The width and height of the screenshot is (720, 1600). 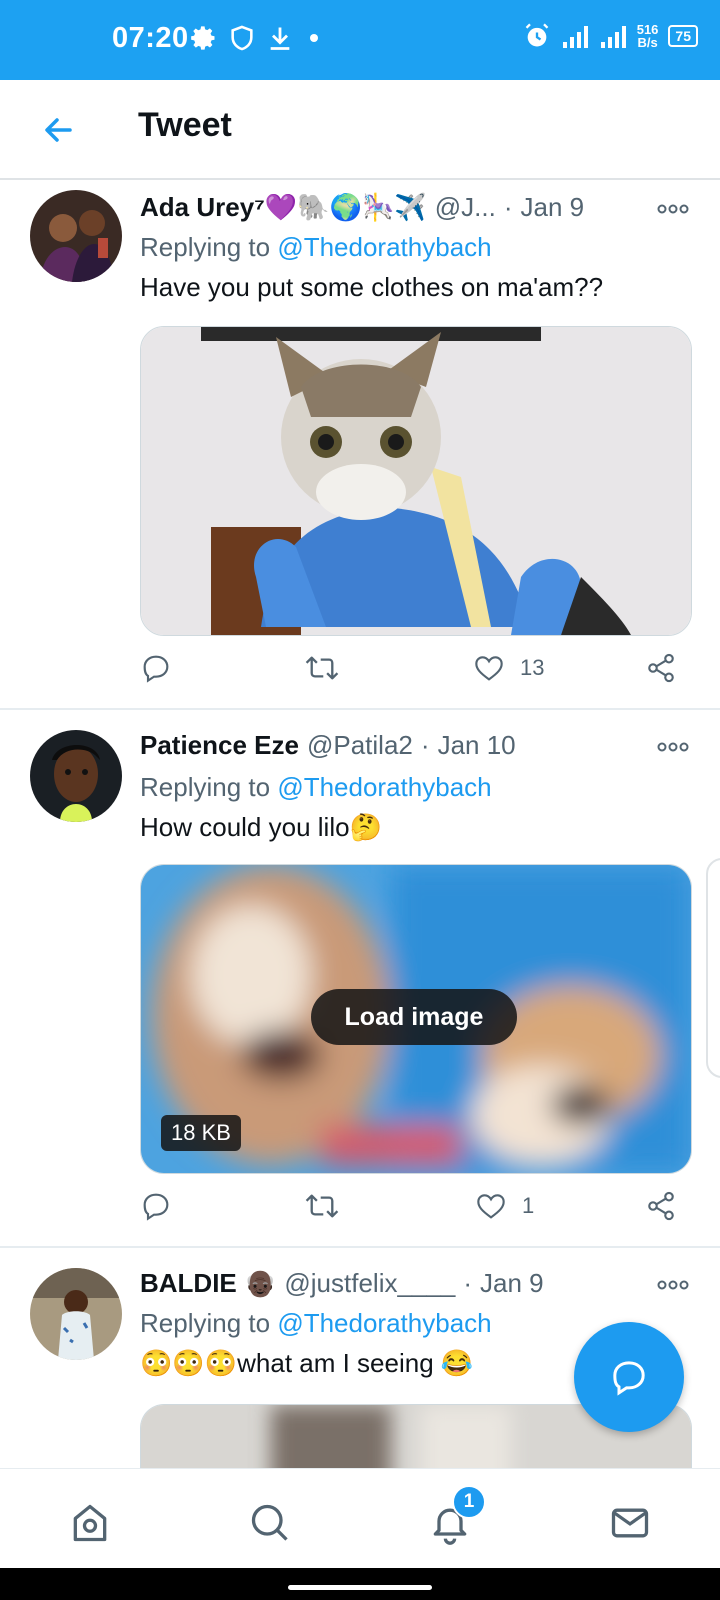 I want to click on side-panel-edge, so click(x=713, y=968).